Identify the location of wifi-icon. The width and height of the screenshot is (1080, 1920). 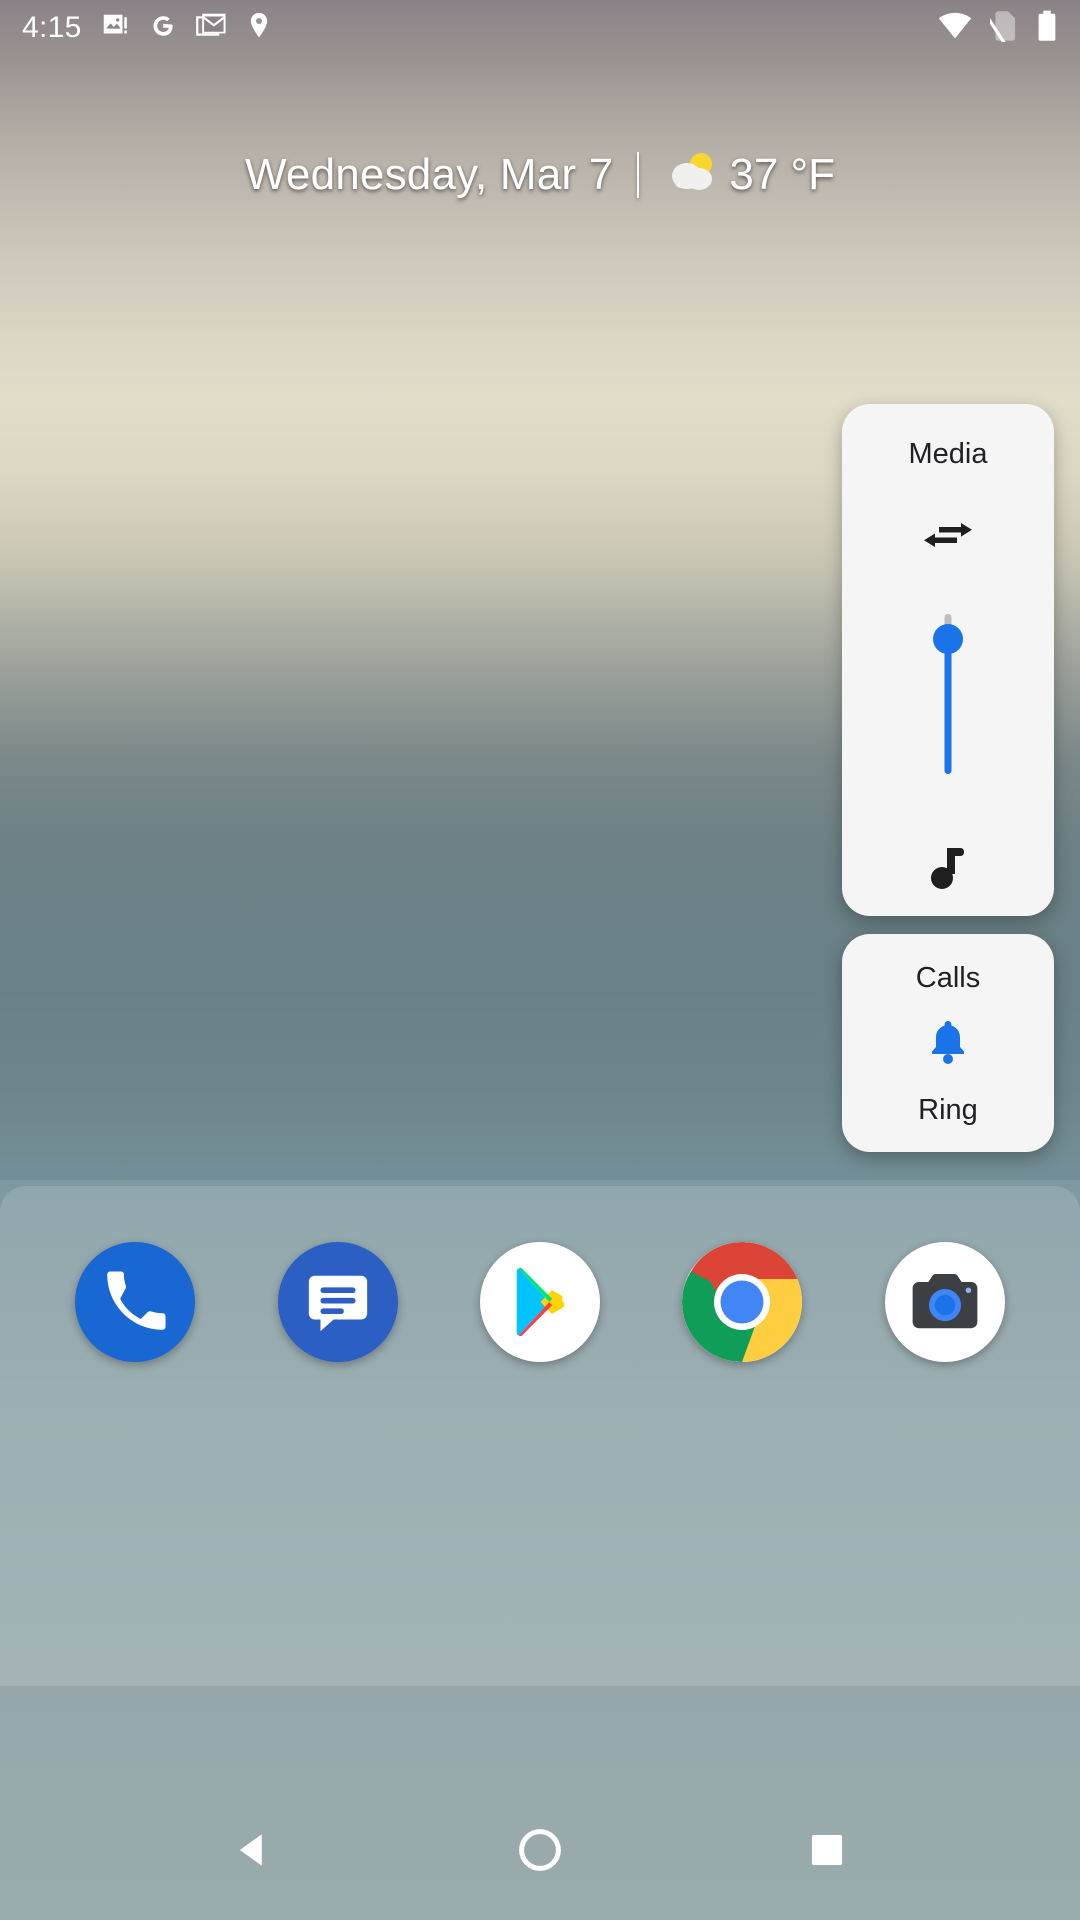
(955, 28).